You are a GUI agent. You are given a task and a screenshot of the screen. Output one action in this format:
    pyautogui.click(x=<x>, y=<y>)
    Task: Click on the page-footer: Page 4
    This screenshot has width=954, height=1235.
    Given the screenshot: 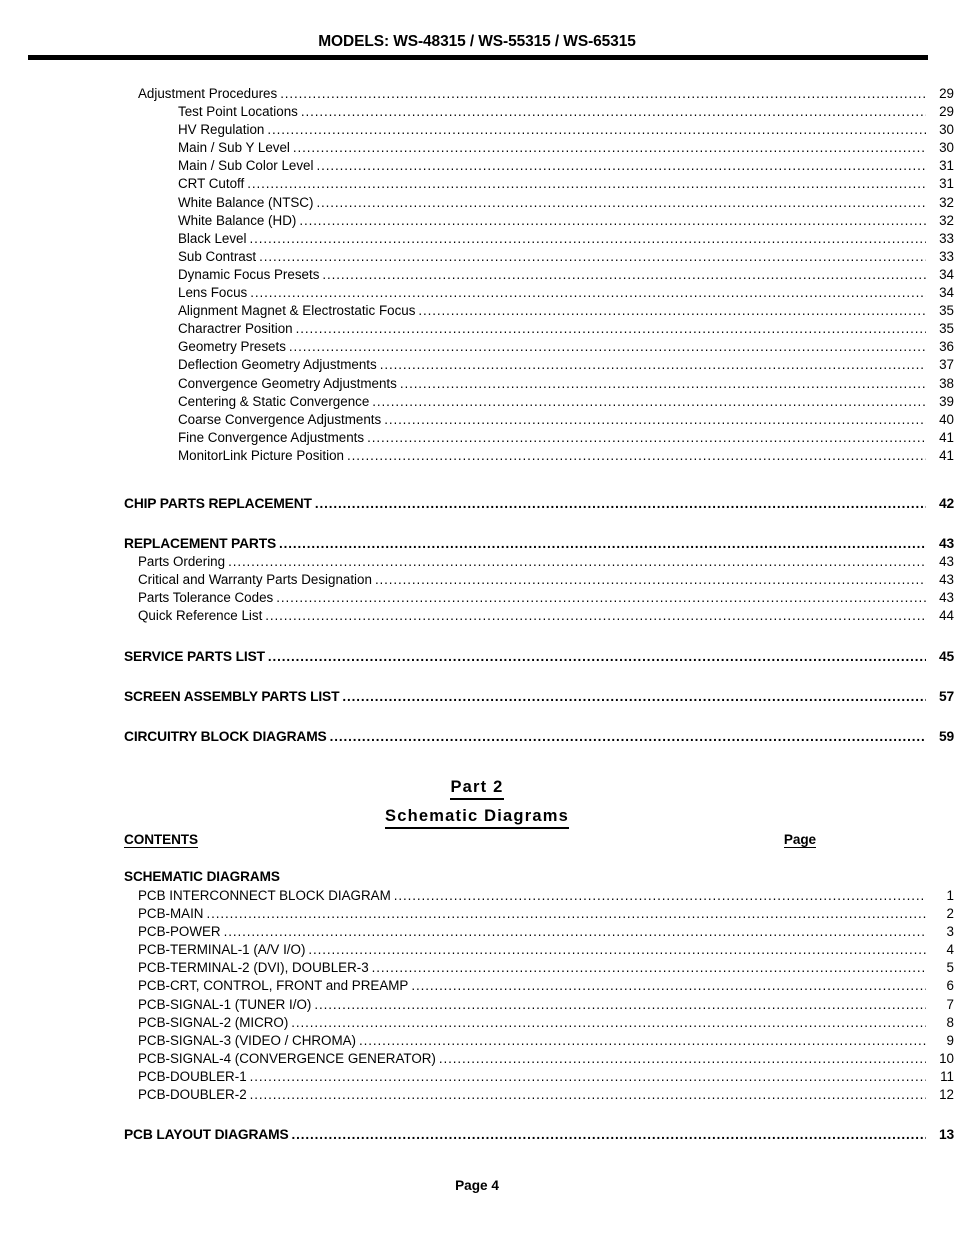 What is the action you would take?
    pyautogui.click(x=477, y=1185)
    